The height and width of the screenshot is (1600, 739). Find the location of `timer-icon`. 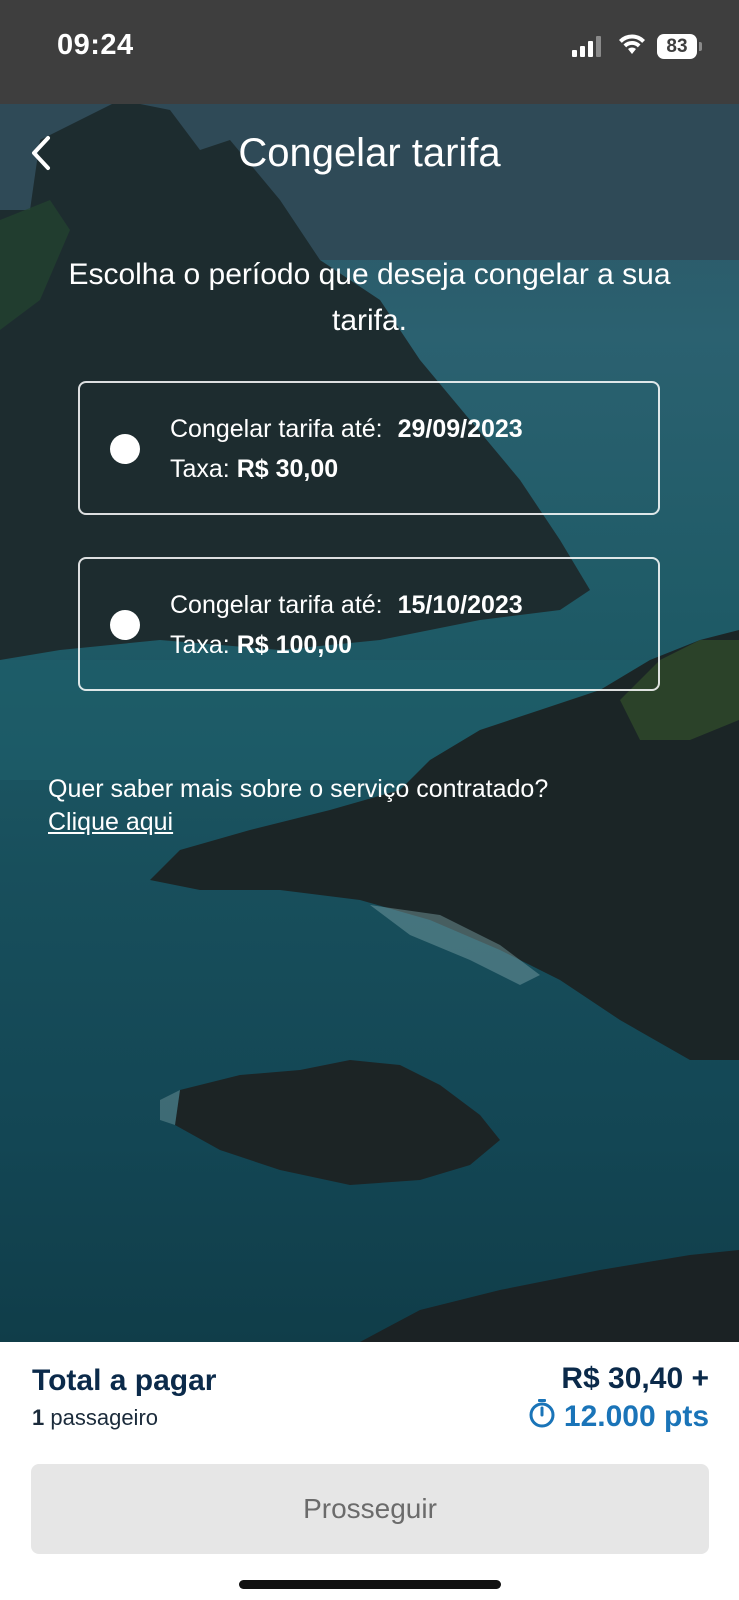

timer-icon is located at coordinates (542, 1417).